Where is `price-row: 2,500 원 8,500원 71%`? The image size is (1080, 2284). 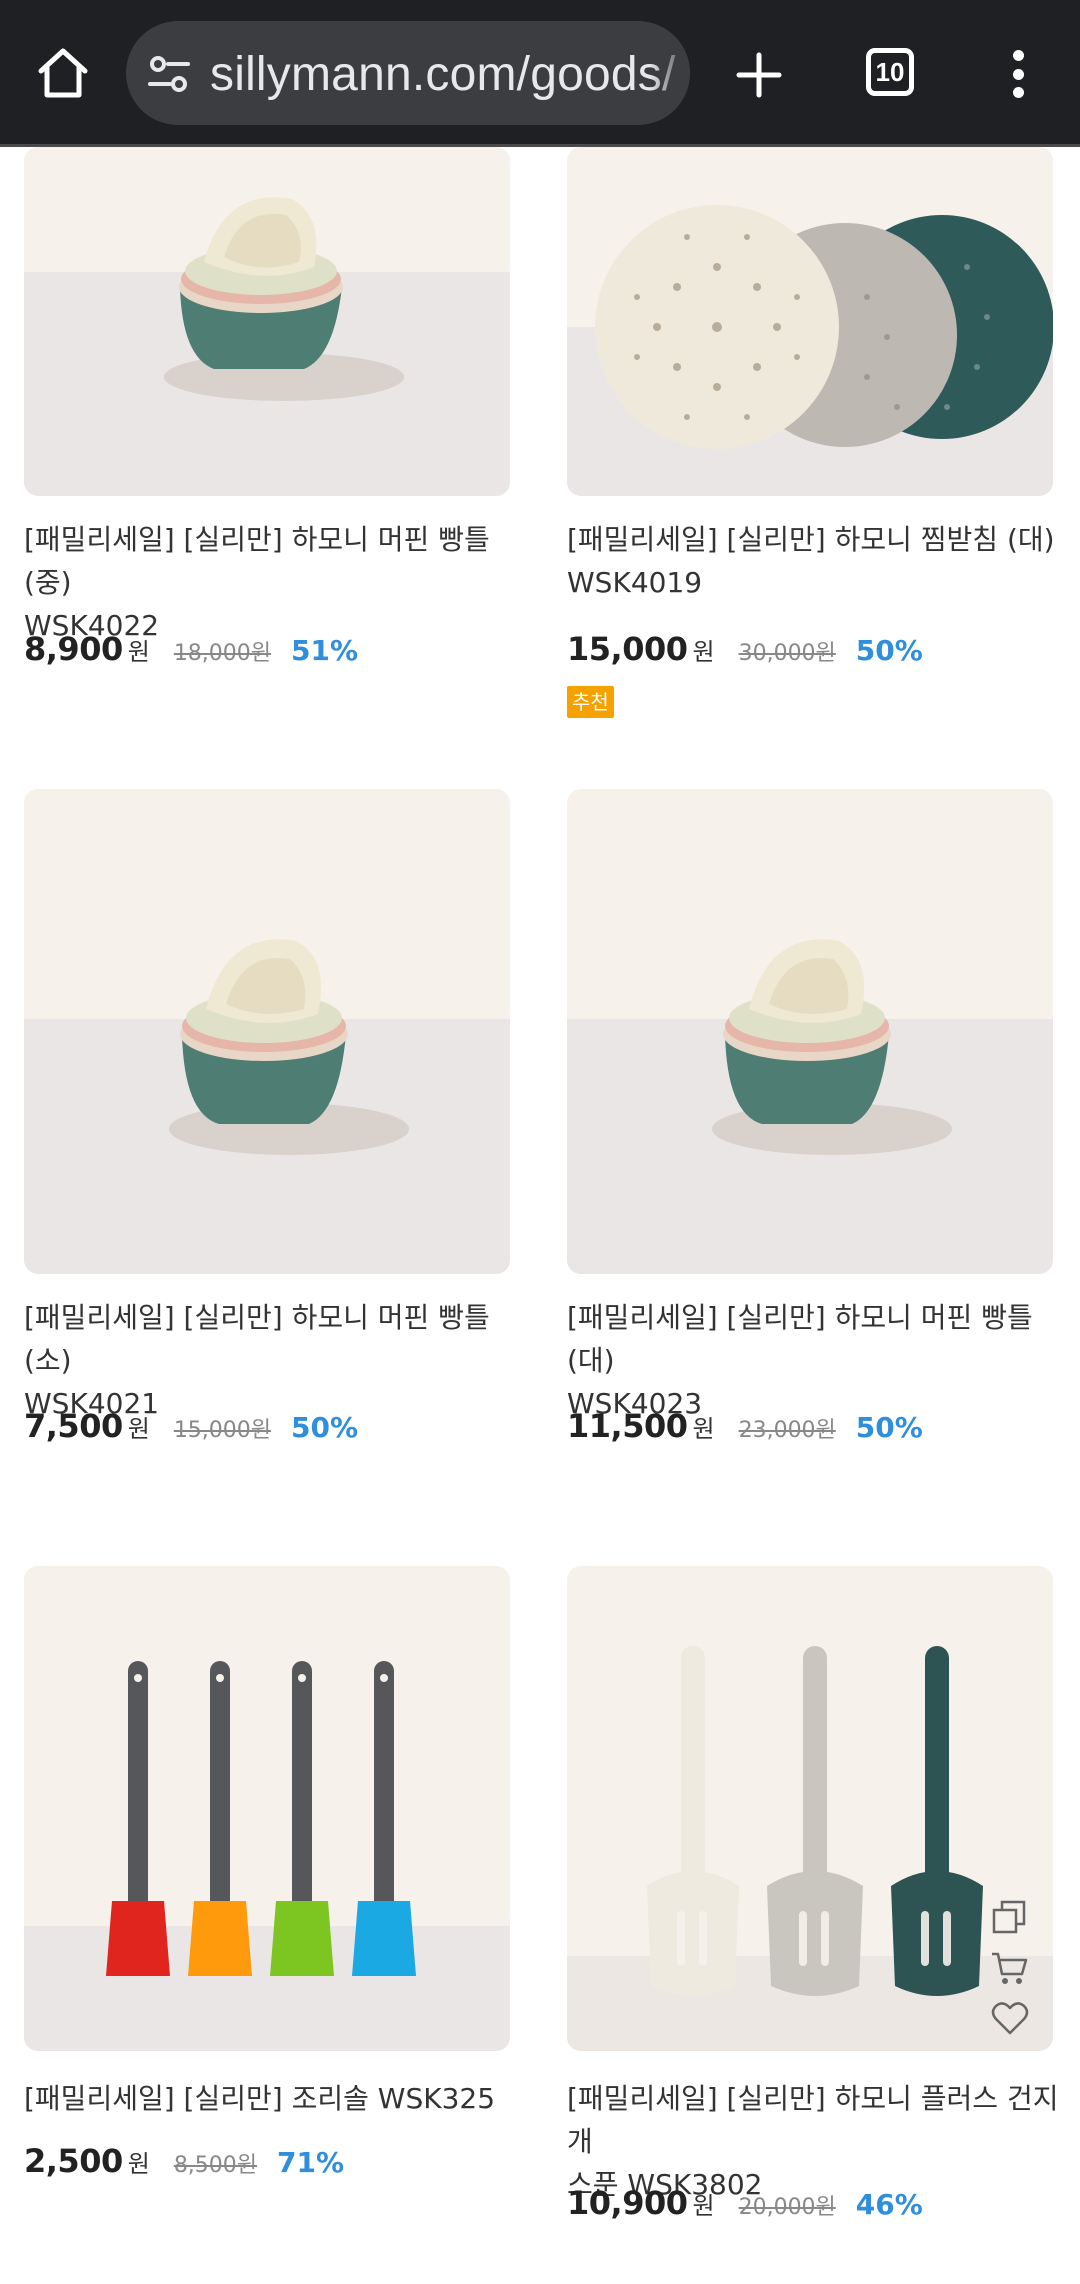 price-row: 2,500 원 8,500원 71% is located at coordinates (184, 2164).